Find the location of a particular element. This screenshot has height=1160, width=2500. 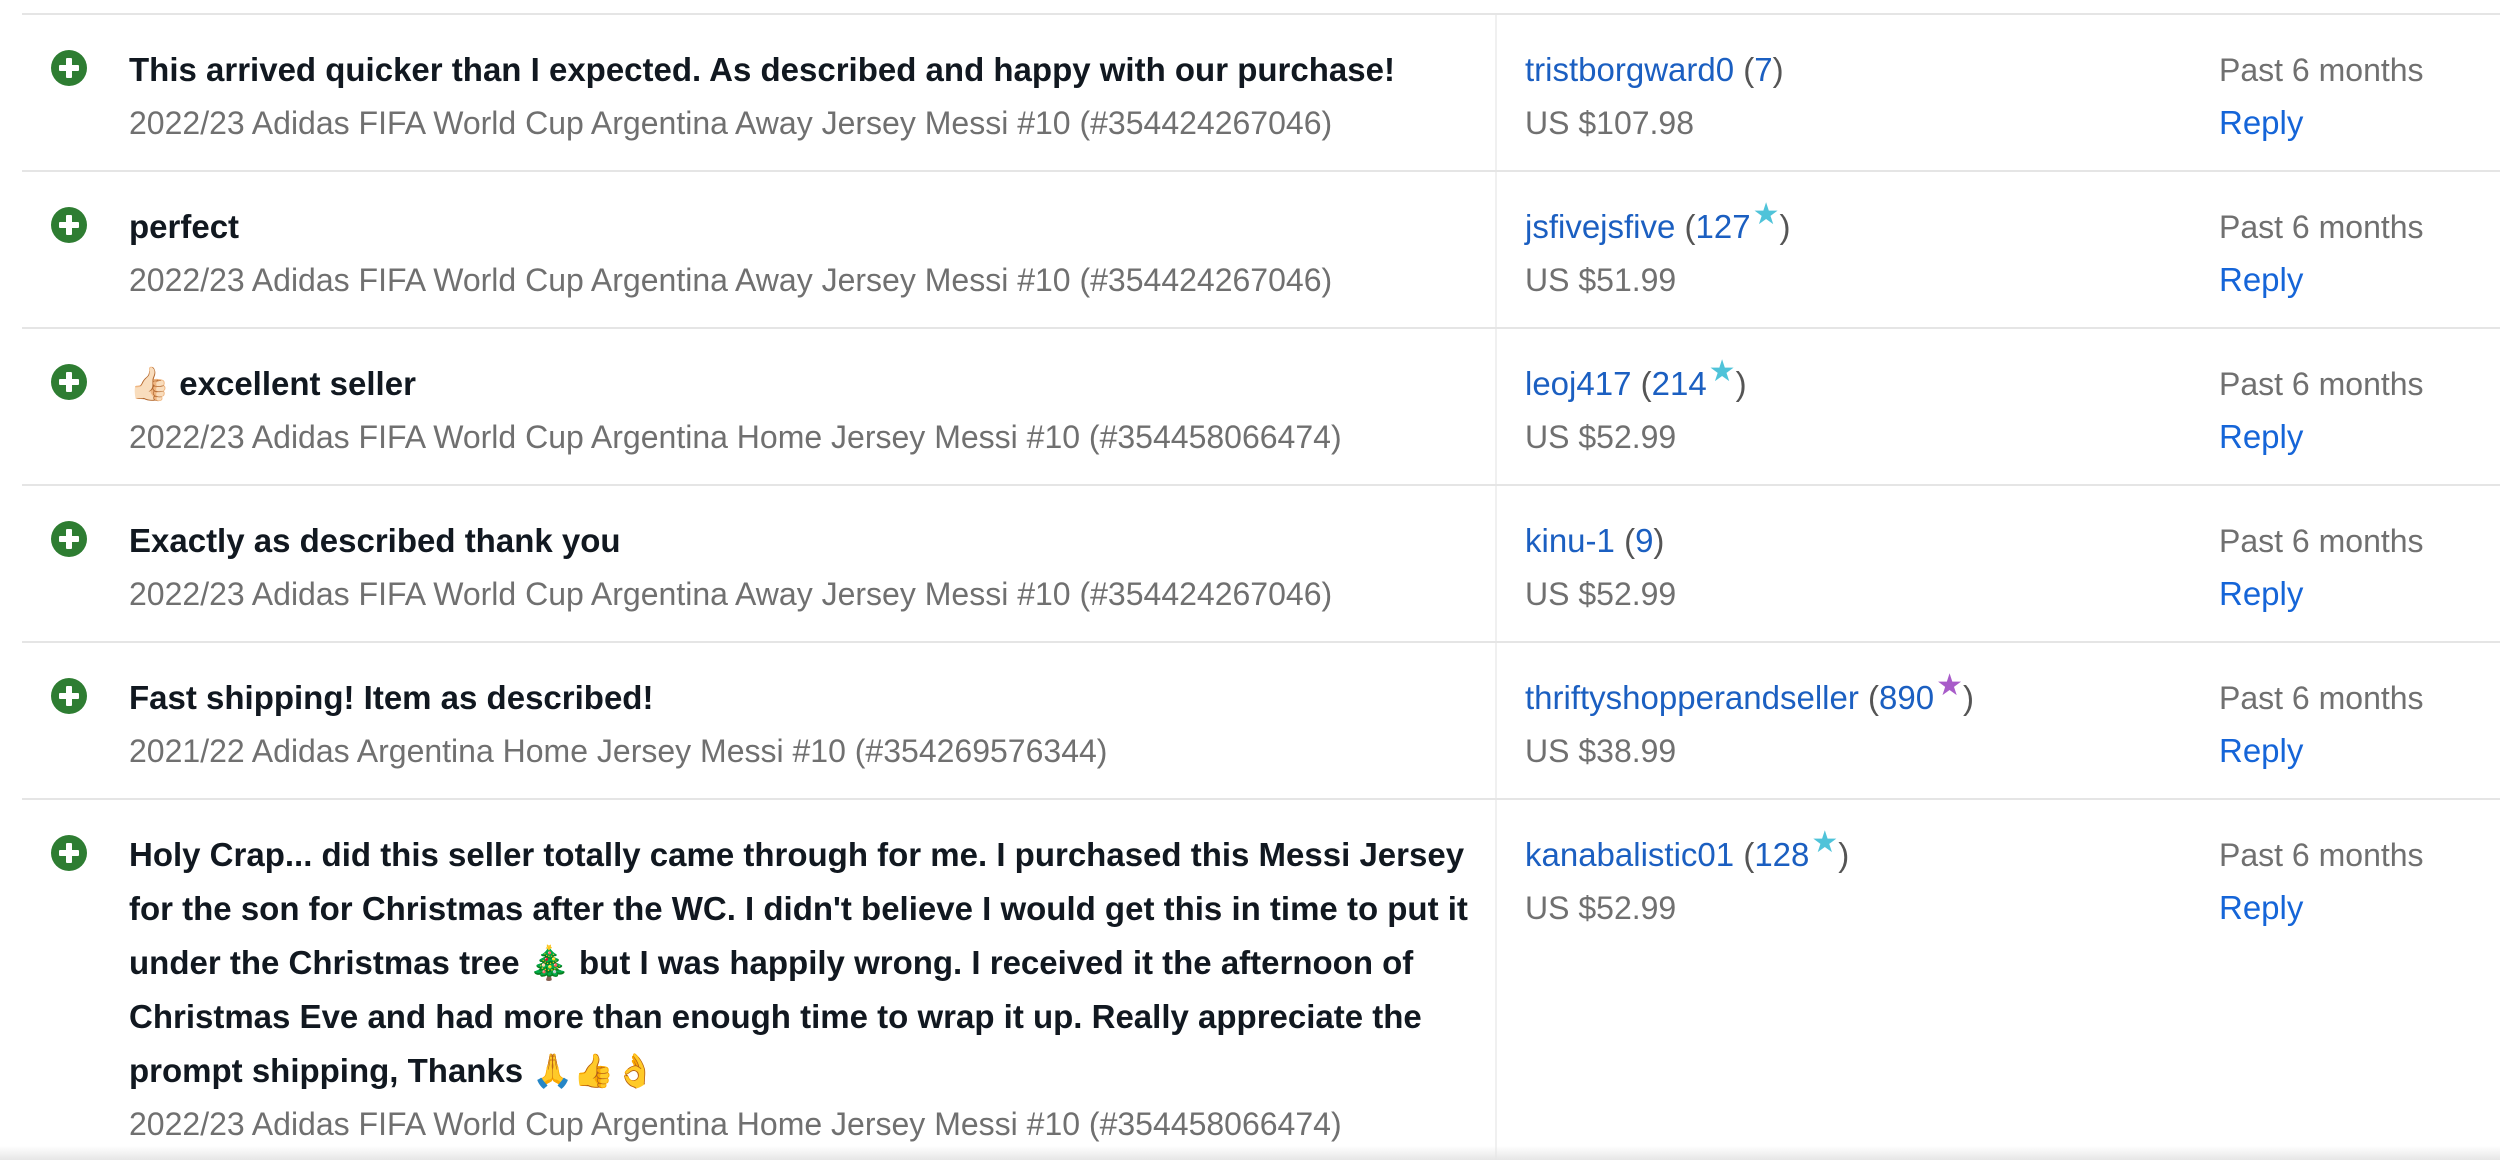

feedback-score-link: 127 is located at coordinates (1723, 226).